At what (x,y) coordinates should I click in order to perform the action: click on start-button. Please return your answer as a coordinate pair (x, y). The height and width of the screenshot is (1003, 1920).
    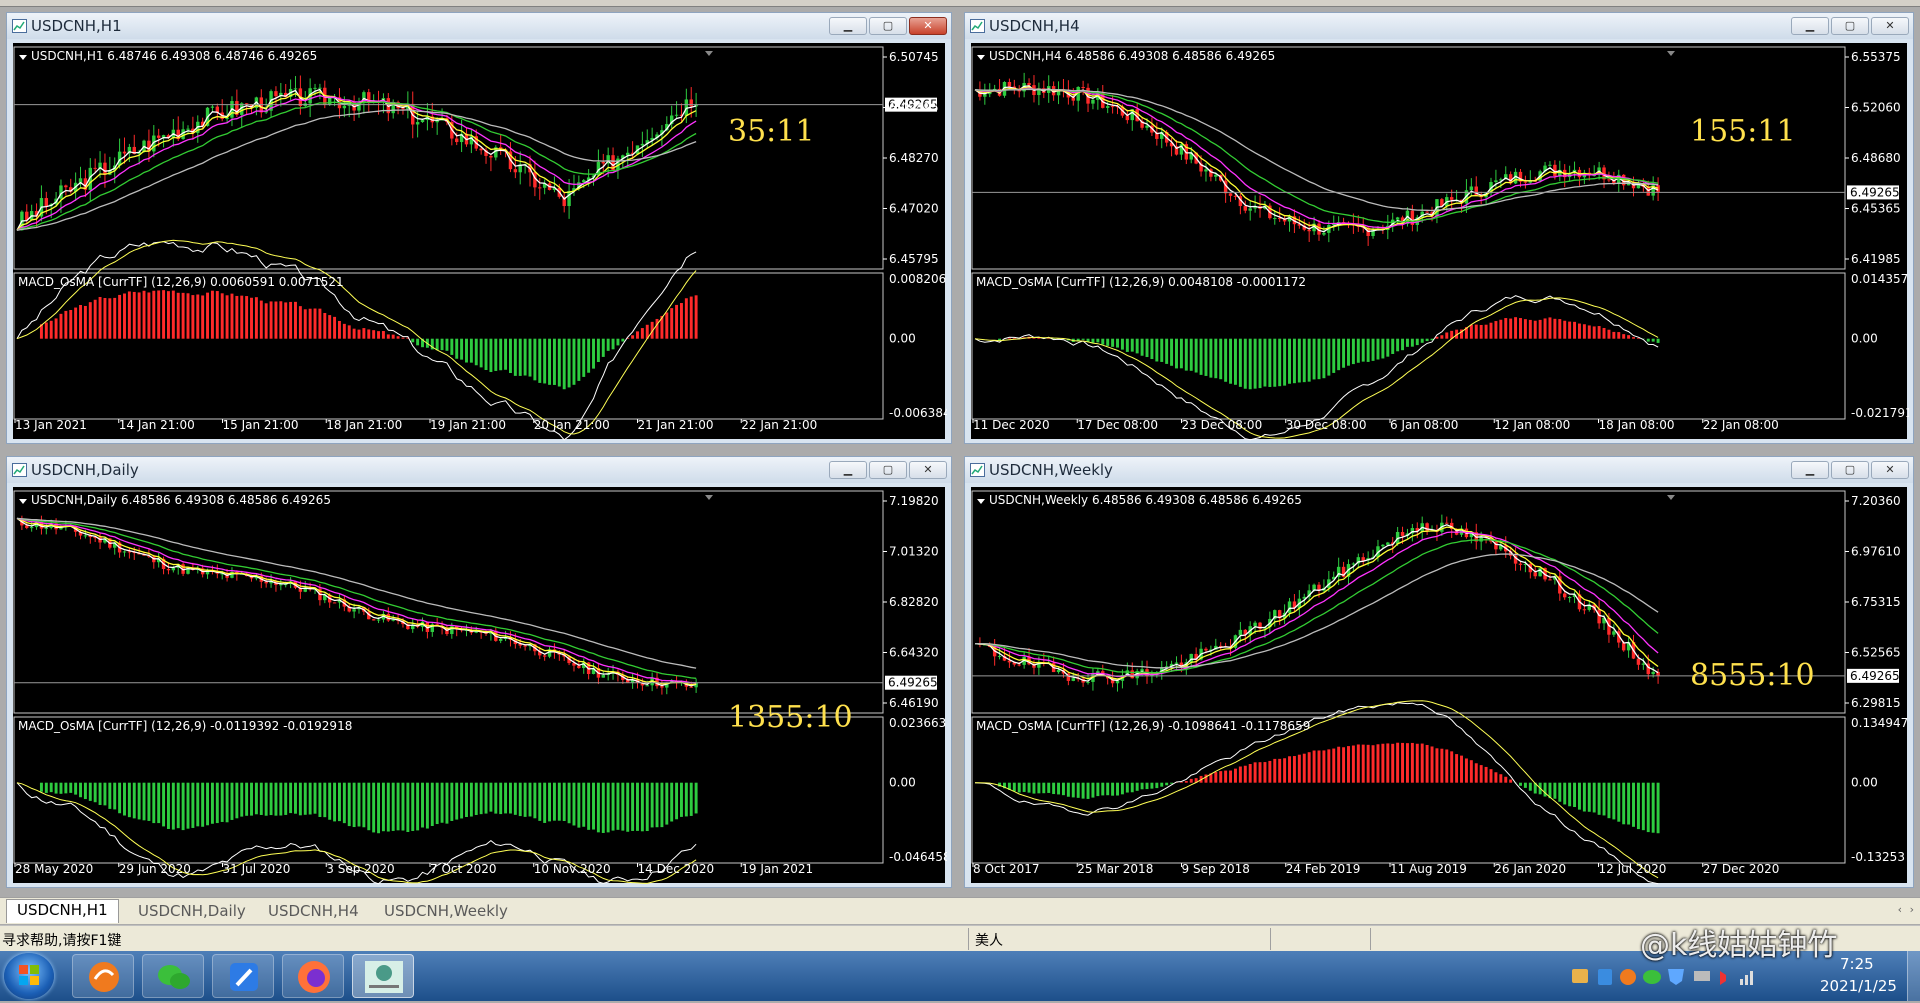
    Looking at the image, I should click on (29, 976).